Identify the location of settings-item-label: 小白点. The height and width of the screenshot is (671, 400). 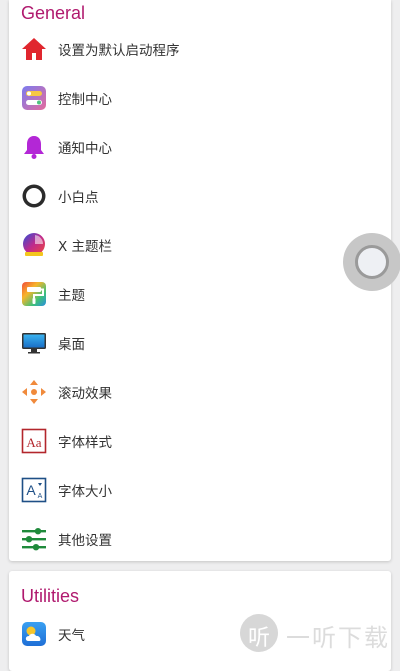
(78, 198).